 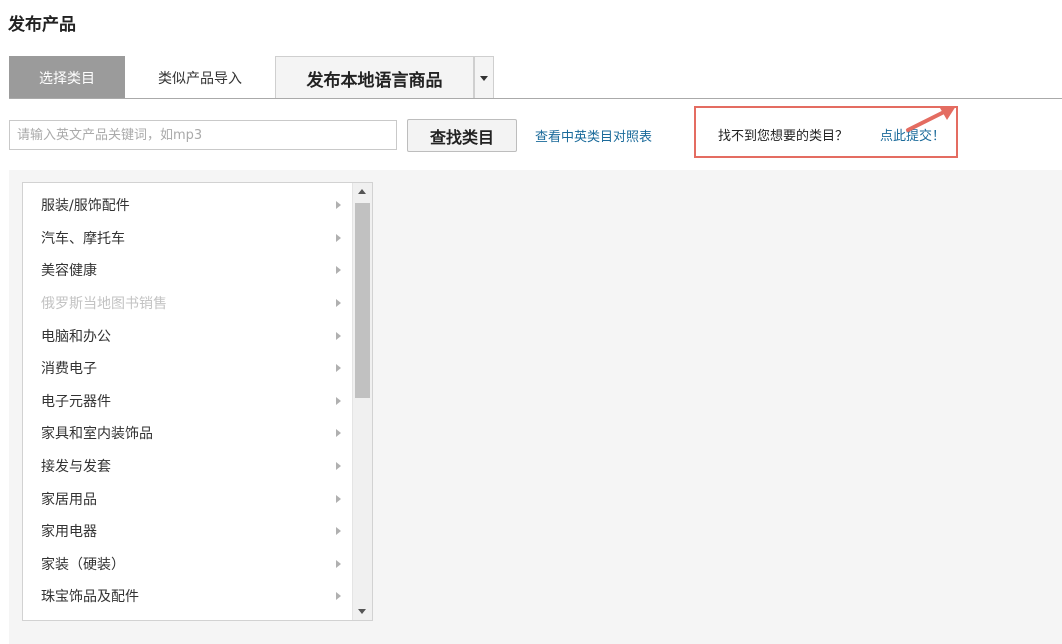 I want to click on category-item: 电脑和办公, so click(x=187, y=335).